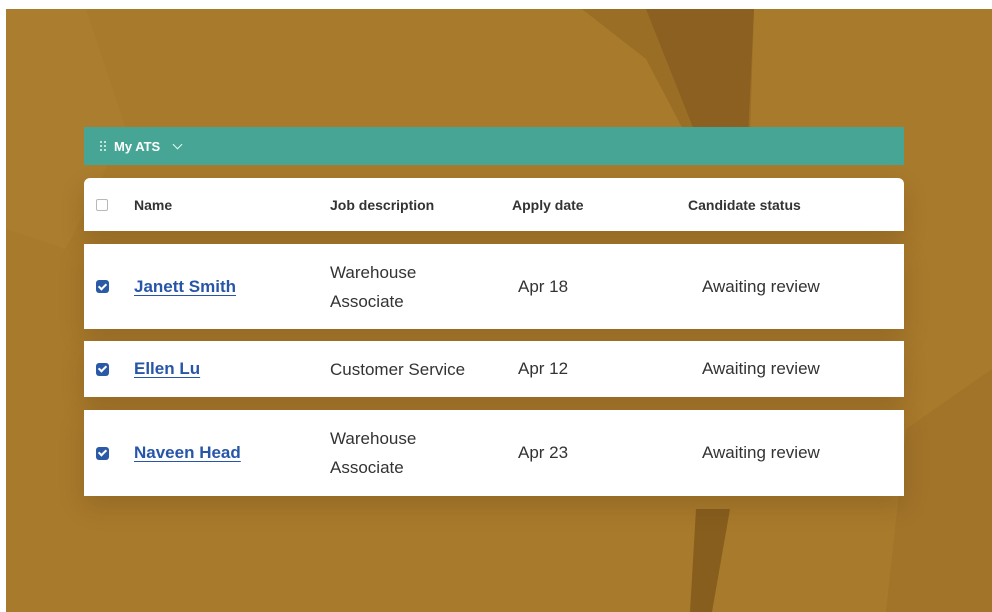 The width and height of the screenshot is (992, 612). Describe the element at coordinates (398, 369) in the screenshot. I see `job-description: Customer Service` at that location.